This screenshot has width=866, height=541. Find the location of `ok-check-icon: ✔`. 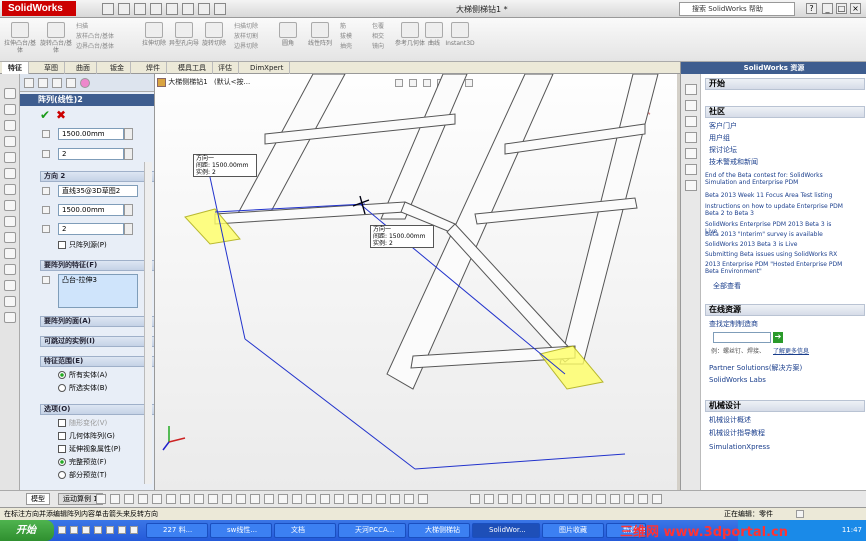

ok-check-icon: ✔ is located at coordinates (45, 115).